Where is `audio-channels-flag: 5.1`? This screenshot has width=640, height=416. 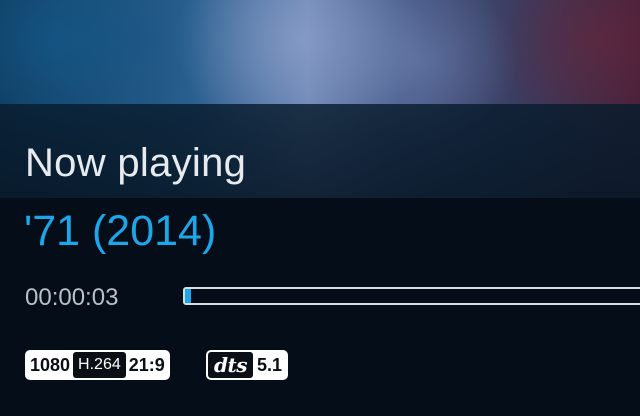
audio-channels-flag: 5.1 is located at coordinates (269, 365).